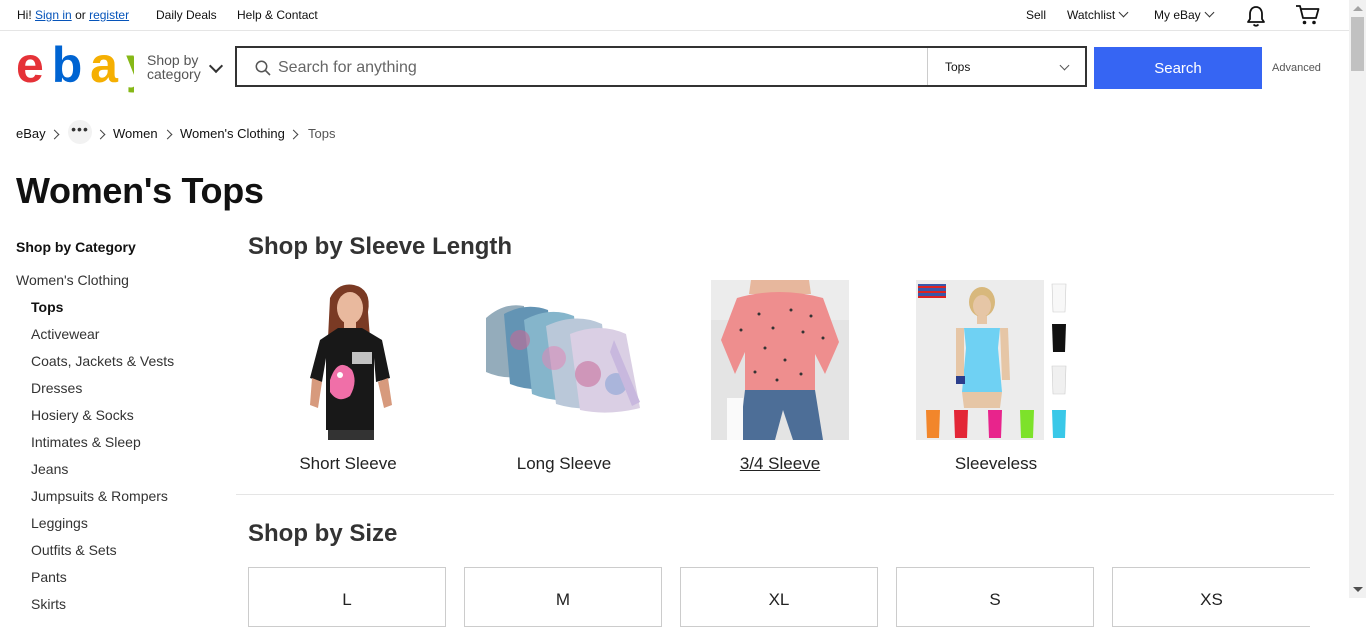  Describe the element at coordinates (348, 463) in the screenshot. I see `tile-label-short-sleeve: Short Sleeve` at that location.